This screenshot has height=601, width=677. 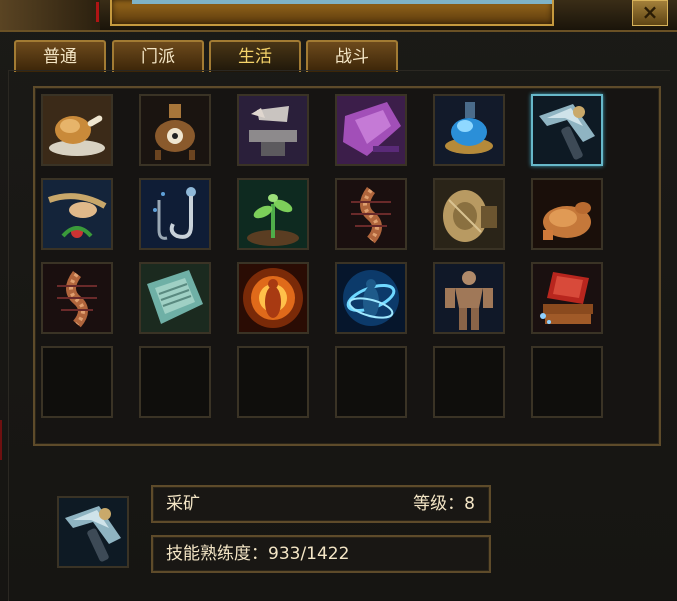 I want to click on herb-gathering-icon, so click(x=77, y=214).